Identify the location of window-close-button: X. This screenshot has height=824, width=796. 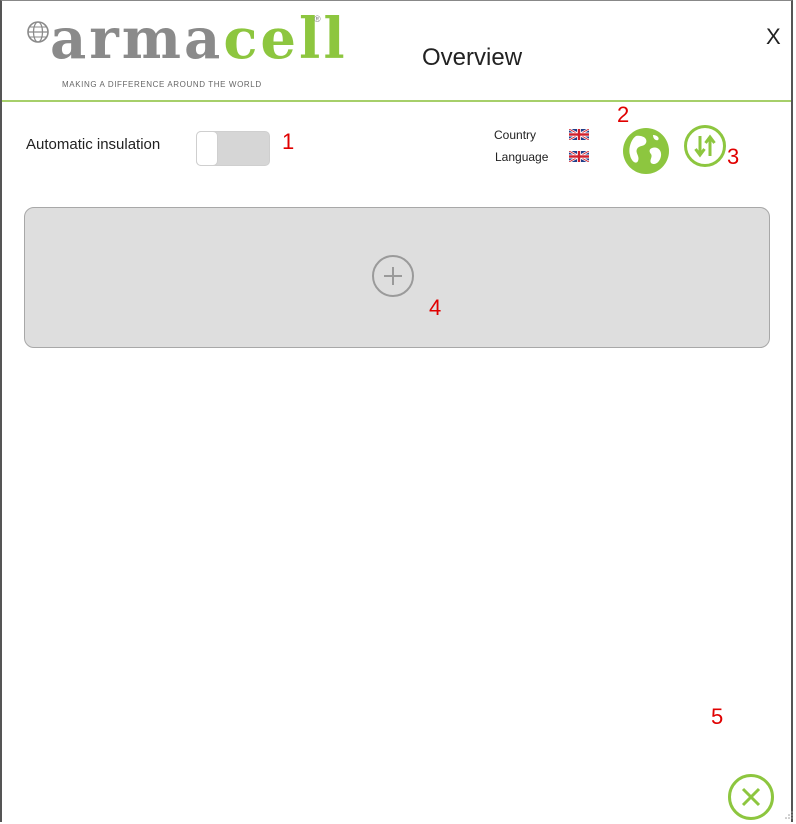
(773, 37).